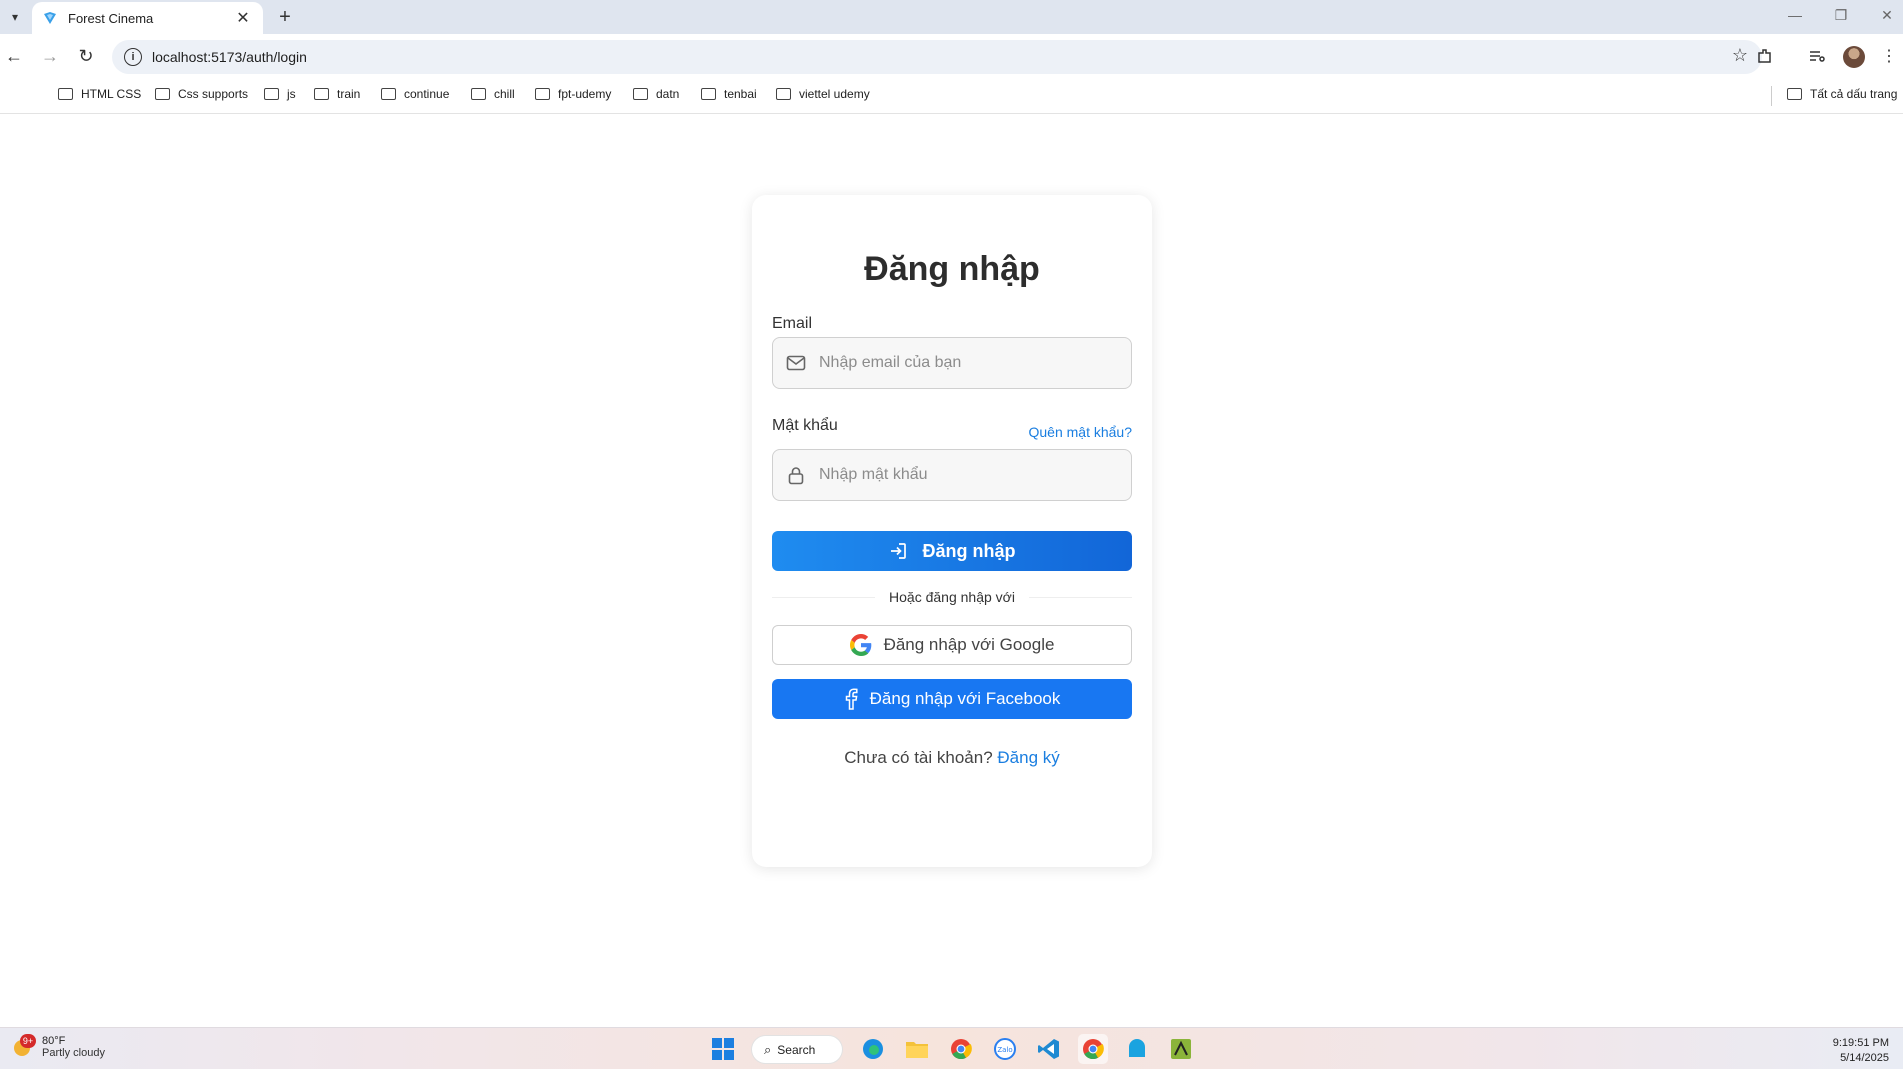 The height and width of the screenshot is (1069, 1903). Describe the element at coordinates (1740, 55) in the screenshot. I see `bookmark-star-icon: ☆` at that location.